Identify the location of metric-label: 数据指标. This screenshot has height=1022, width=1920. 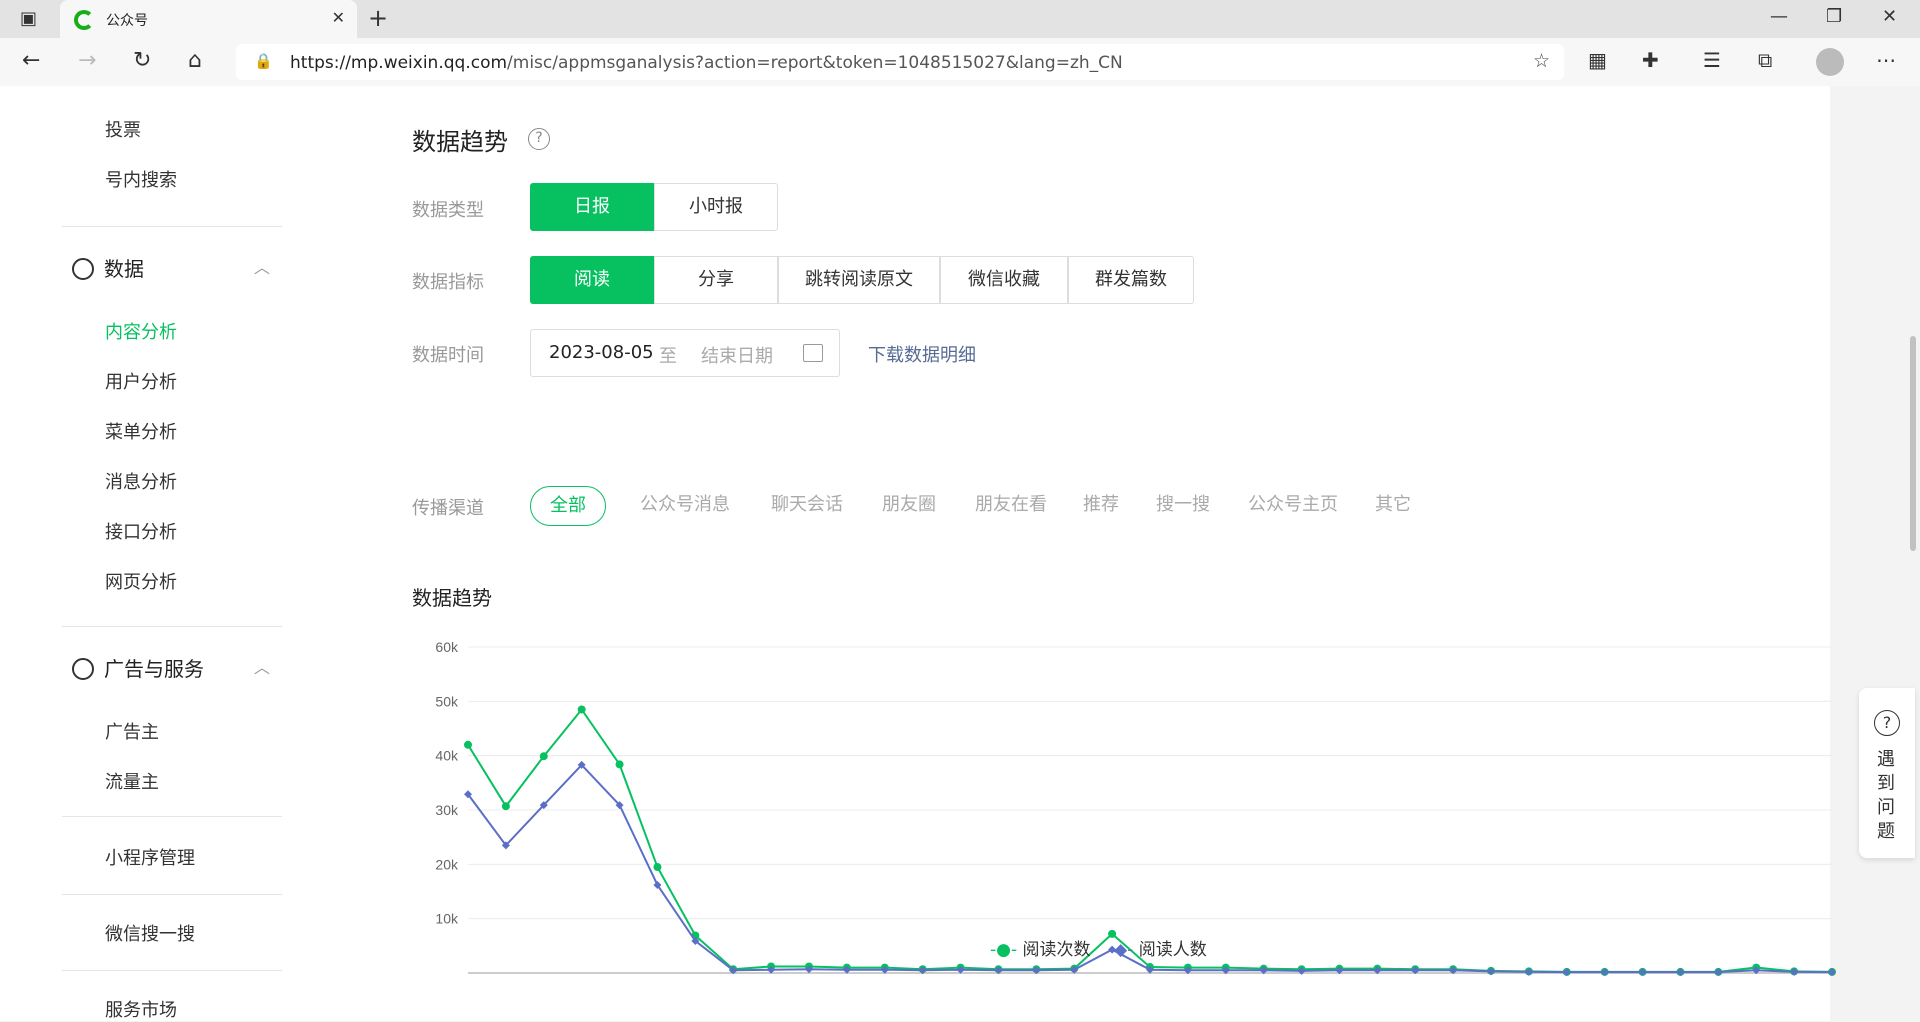
(448, 282).